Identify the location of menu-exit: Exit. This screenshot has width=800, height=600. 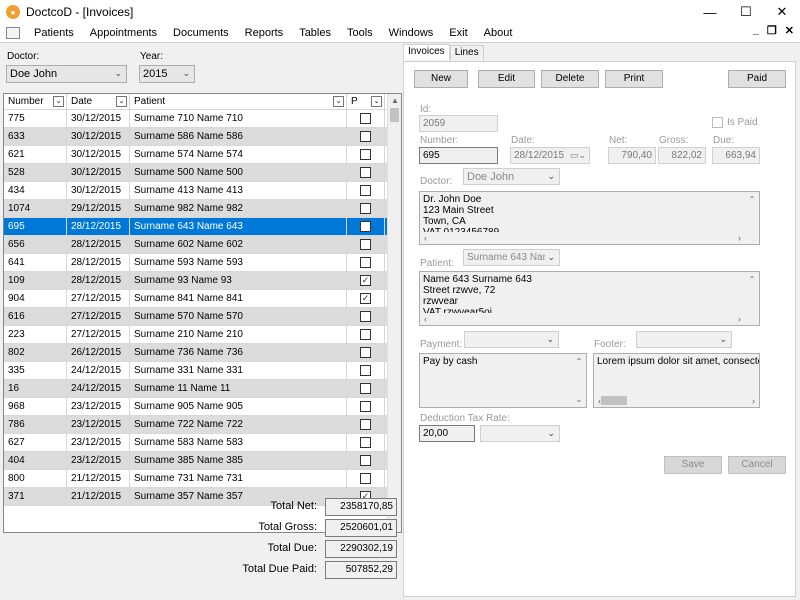
(458, 33).